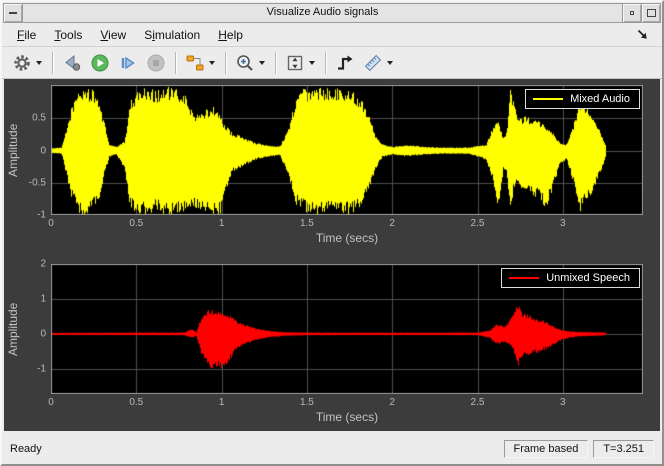 The width and height of the screenshot is (664, 466). I want to click on settings-button, so click(27, 63).